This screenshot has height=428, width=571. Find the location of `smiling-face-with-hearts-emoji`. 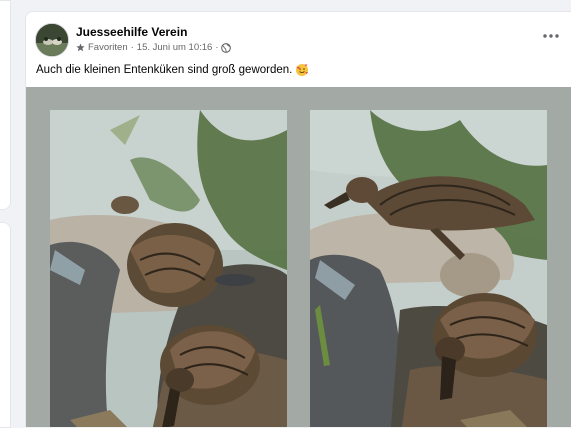

smiling-face-with-hearts-emoji is located at coordinates (302, 70).